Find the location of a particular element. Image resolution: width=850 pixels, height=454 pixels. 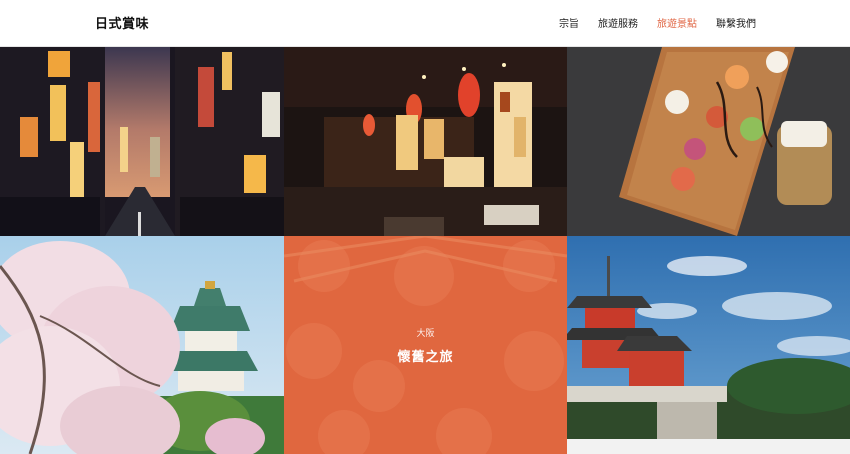

site-brand: 日式賞味 is located at coordinates (122, 22).